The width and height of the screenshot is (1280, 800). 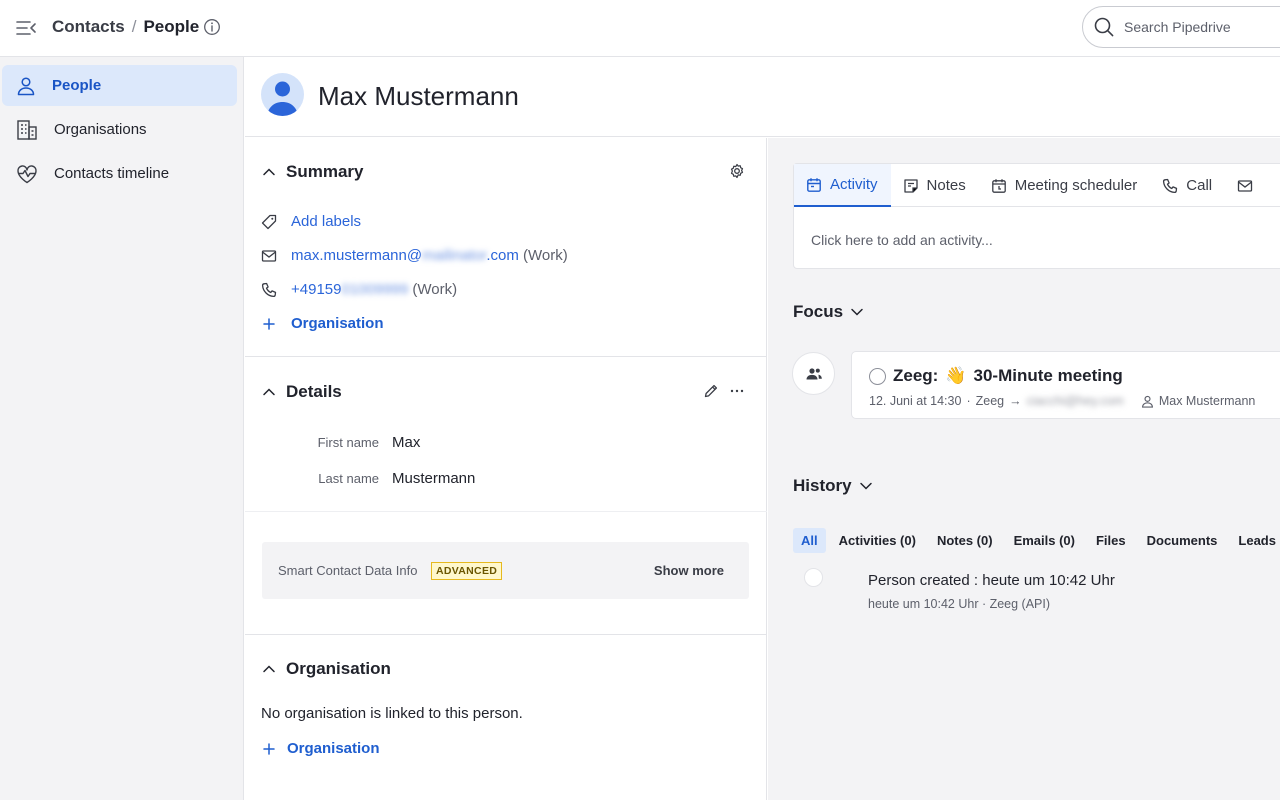 I want to click on chevron-down-icon, so click(x=857, y=312).